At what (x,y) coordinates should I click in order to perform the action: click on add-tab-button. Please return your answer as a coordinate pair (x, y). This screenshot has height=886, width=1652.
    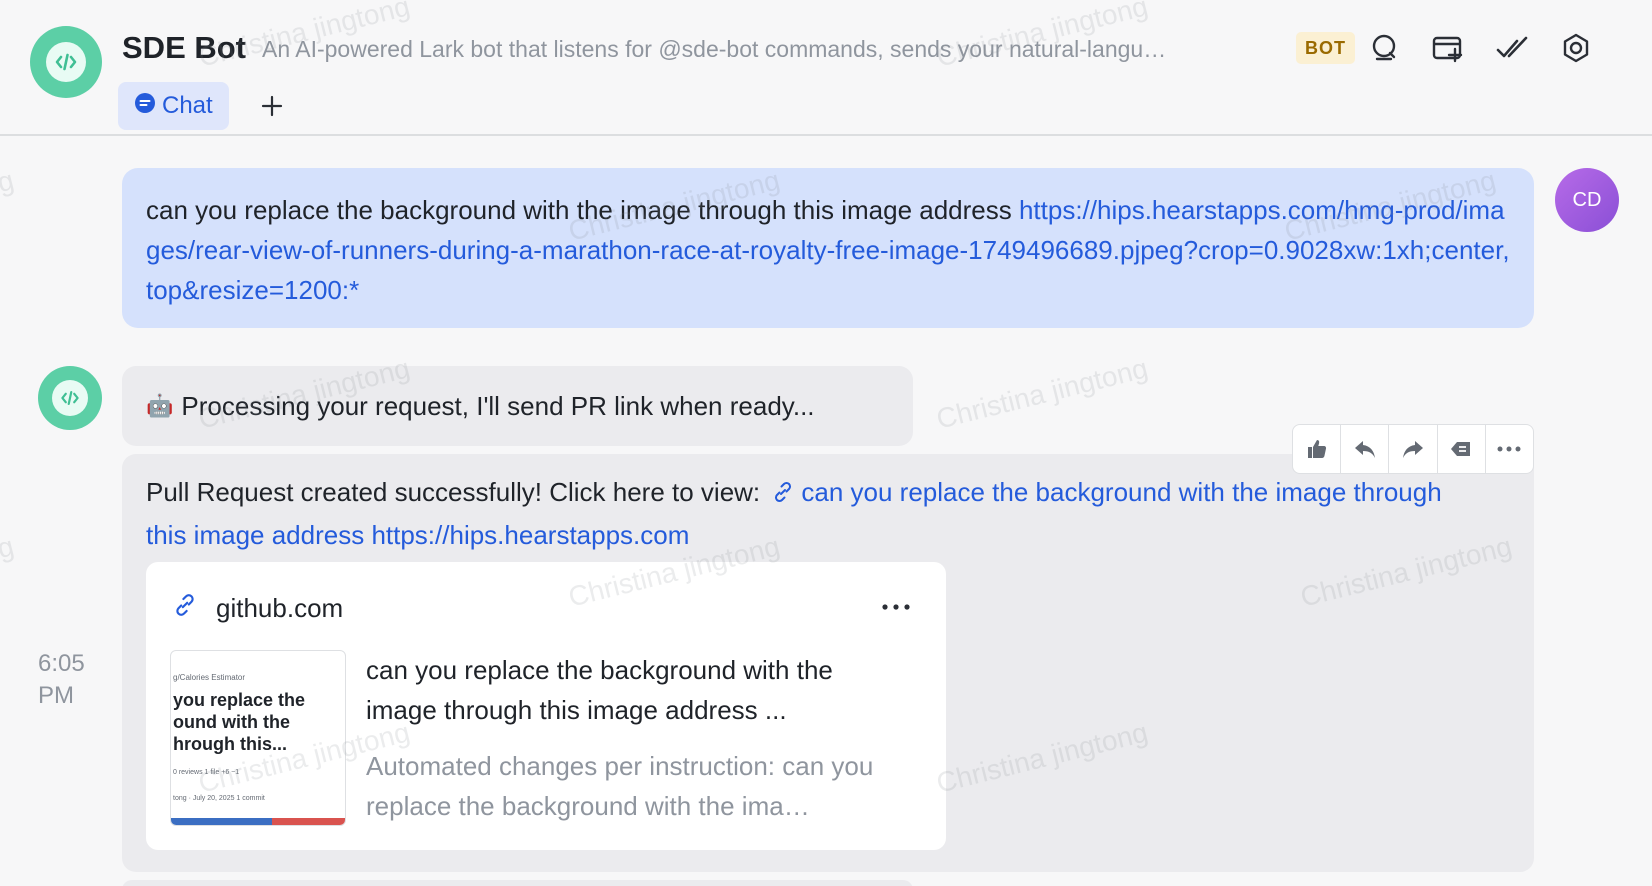
    Looking at the image, I should click on (272, 106).